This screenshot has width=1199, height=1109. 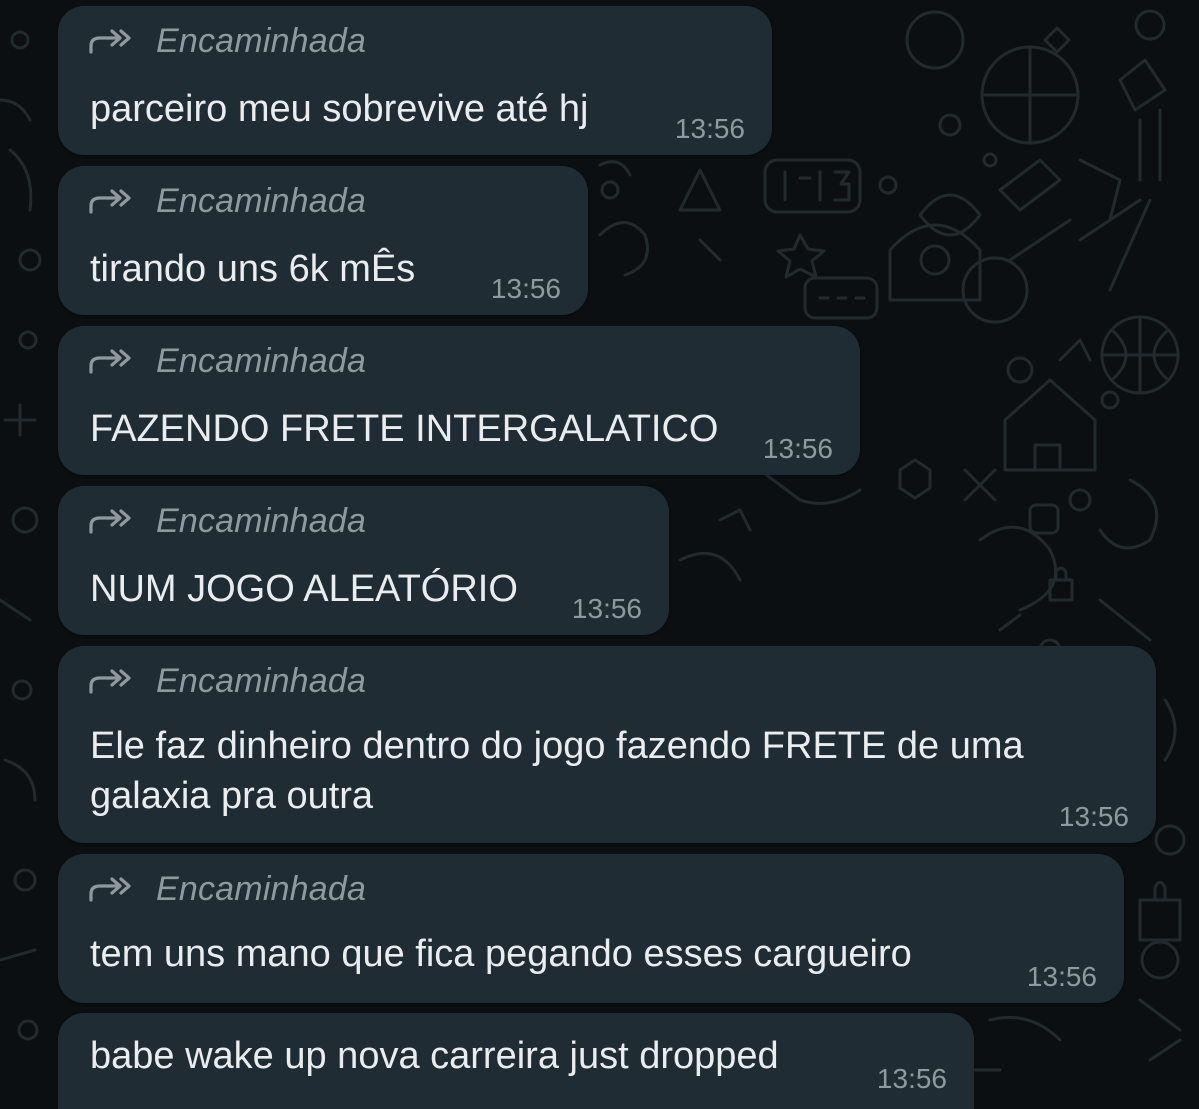 I want to click on message-text-line-2: galaxia pra outra, so click(x=232, y=796).